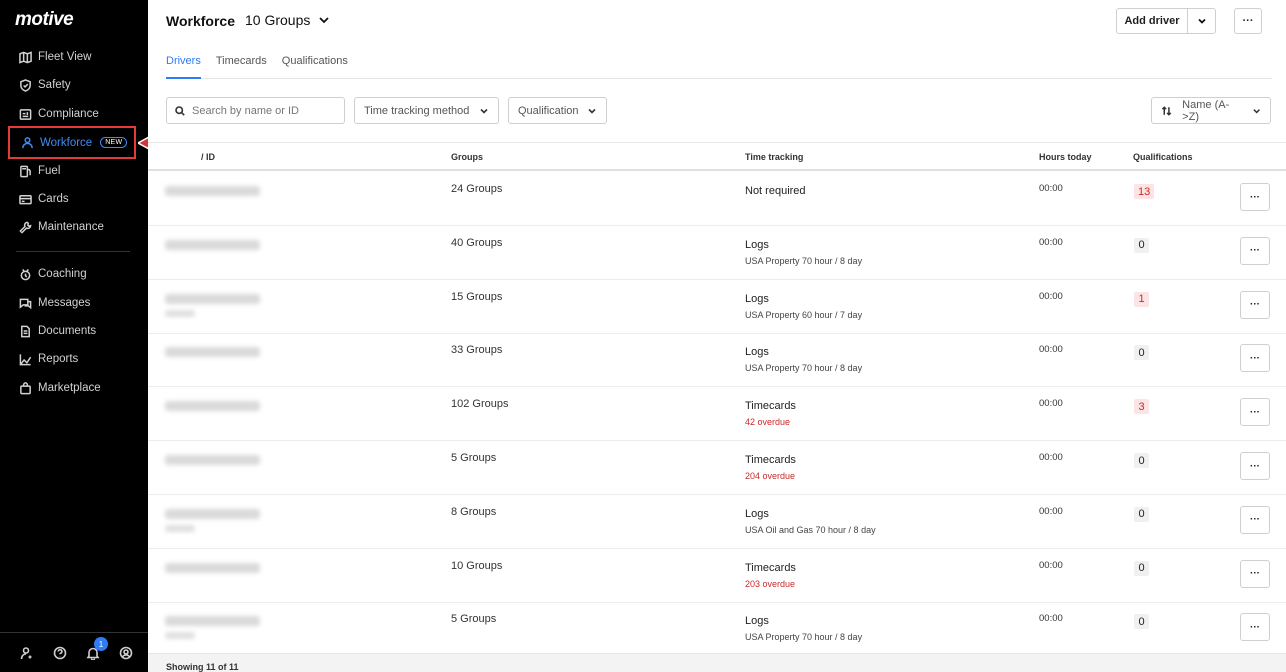  I want to click on account-icon, so click(125, 652).